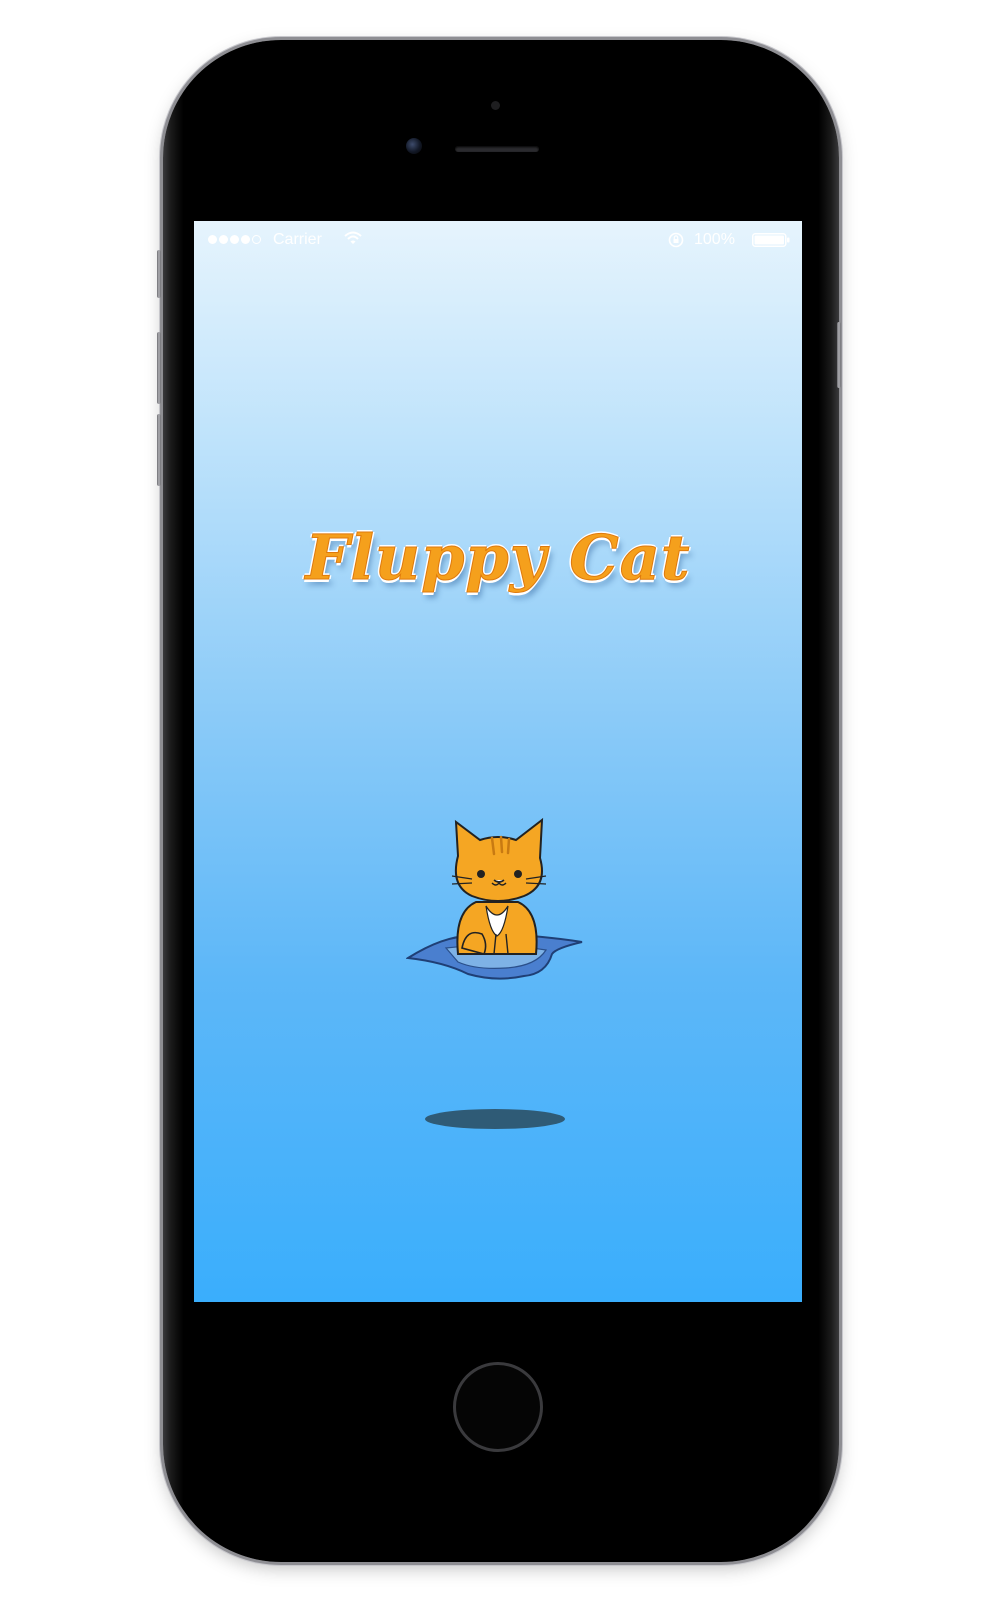  I want to click on home-button, so click(498, 1407).